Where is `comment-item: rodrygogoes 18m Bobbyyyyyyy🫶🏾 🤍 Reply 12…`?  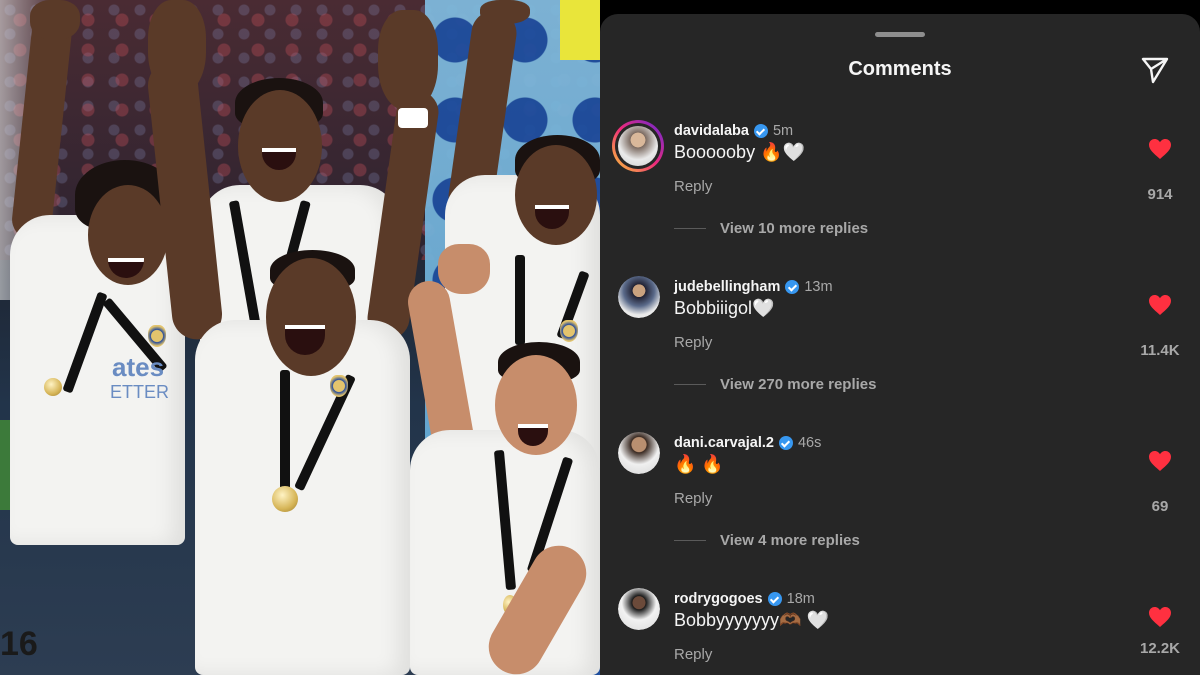 comment-item: rodrygogoes 18m Bobbyyyyyyy🫶🏾 🤍 Reply 12… is located at coordinates (900, 631).